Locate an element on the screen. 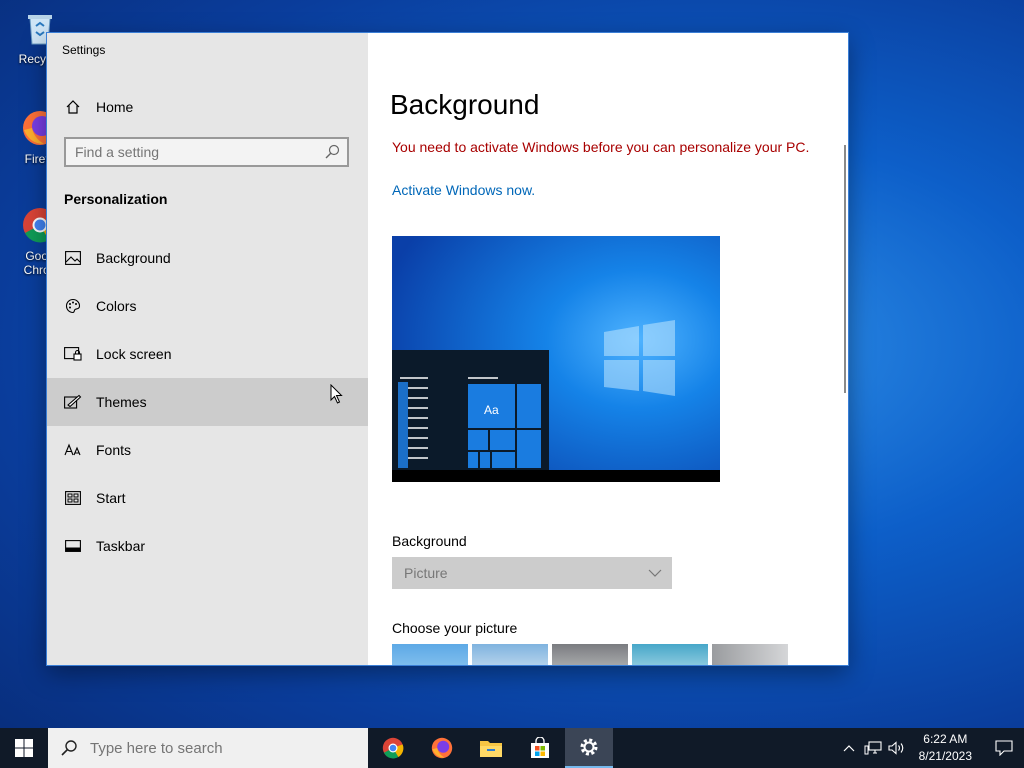 The height and width of the screenshot is (768, 1024). chevron-up-icon is located at coordinates (849, 748).